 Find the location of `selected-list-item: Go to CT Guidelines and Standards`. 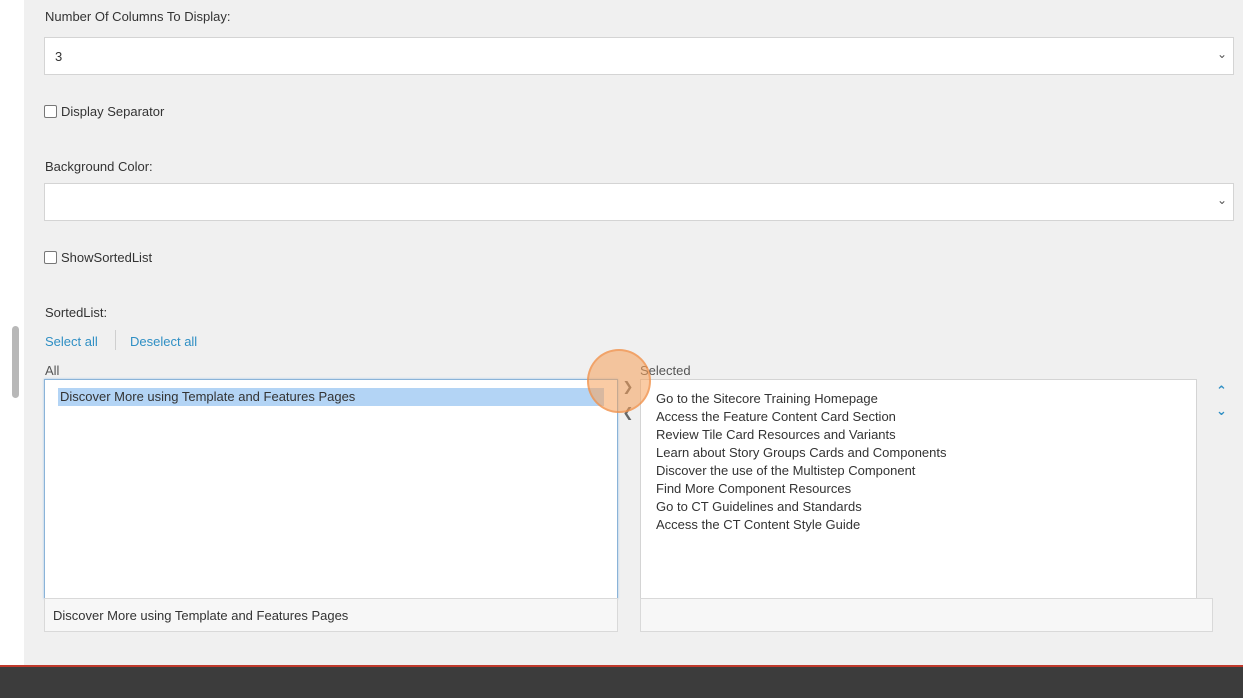

selected-list-item: Go to CT Guidelines and Standards is located at coordinates (918, 507).